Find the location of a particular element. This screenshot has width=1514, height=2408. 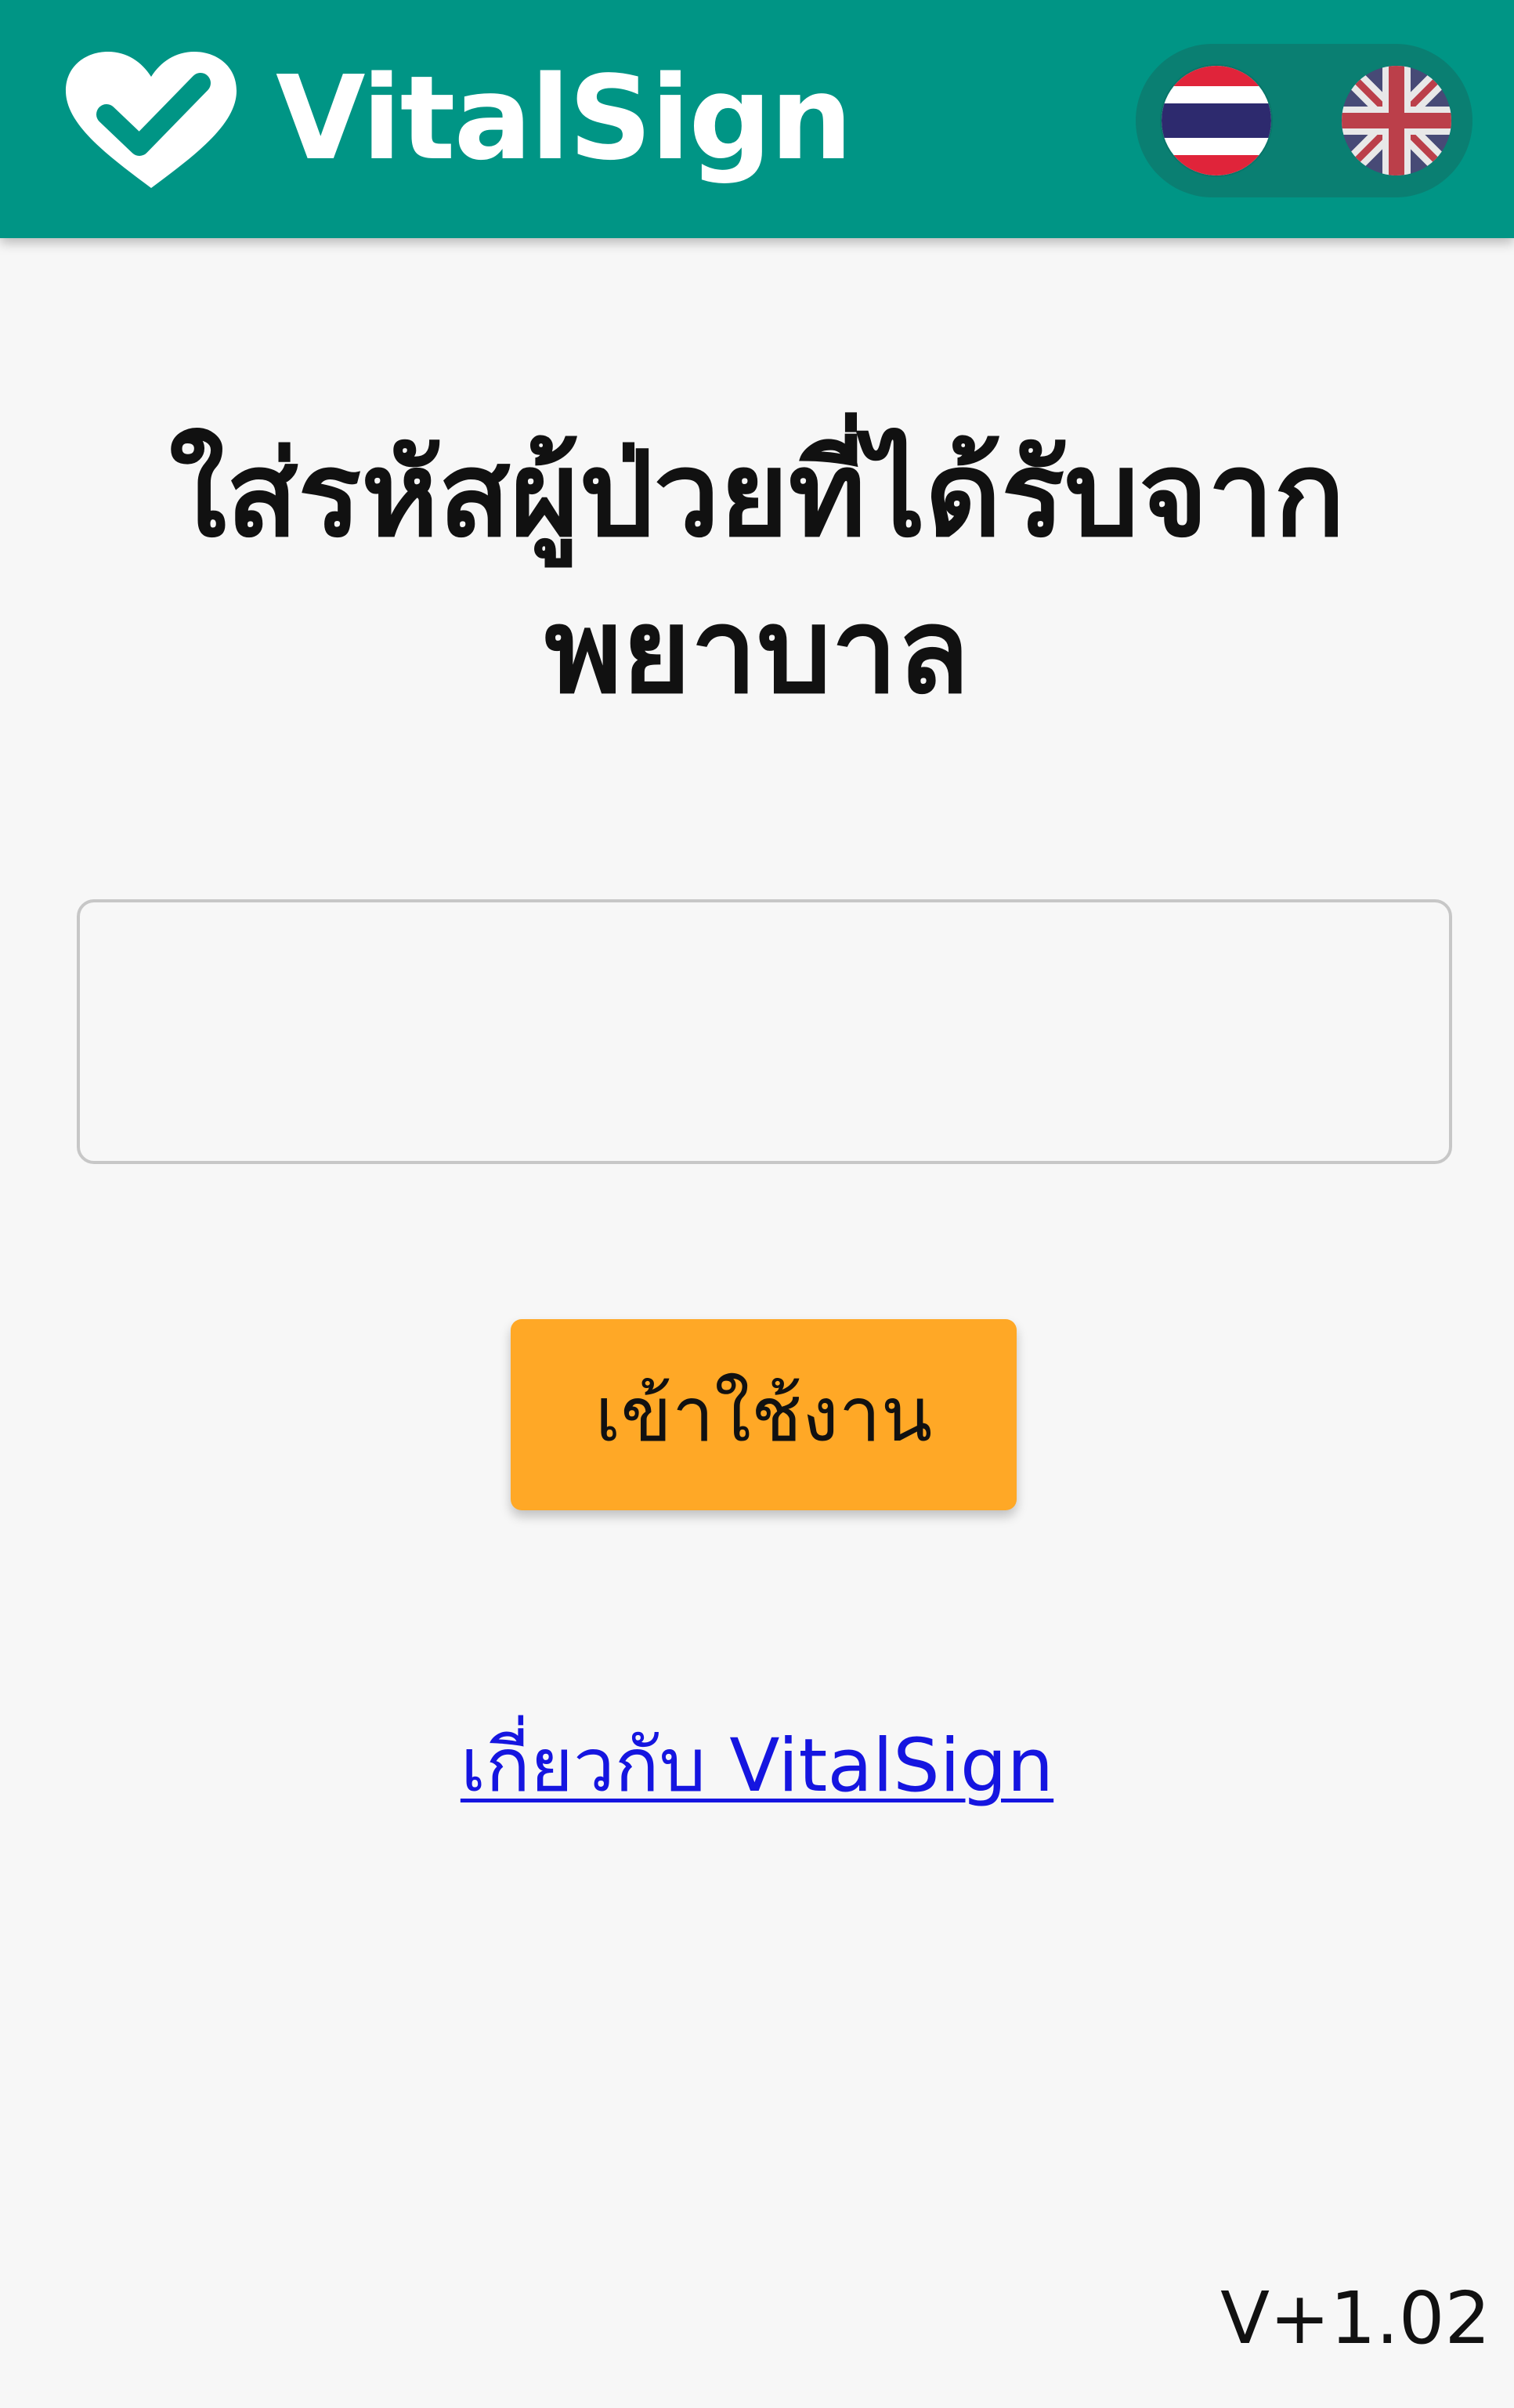

app-header: VitalSign is located at coordinates (757, 119).